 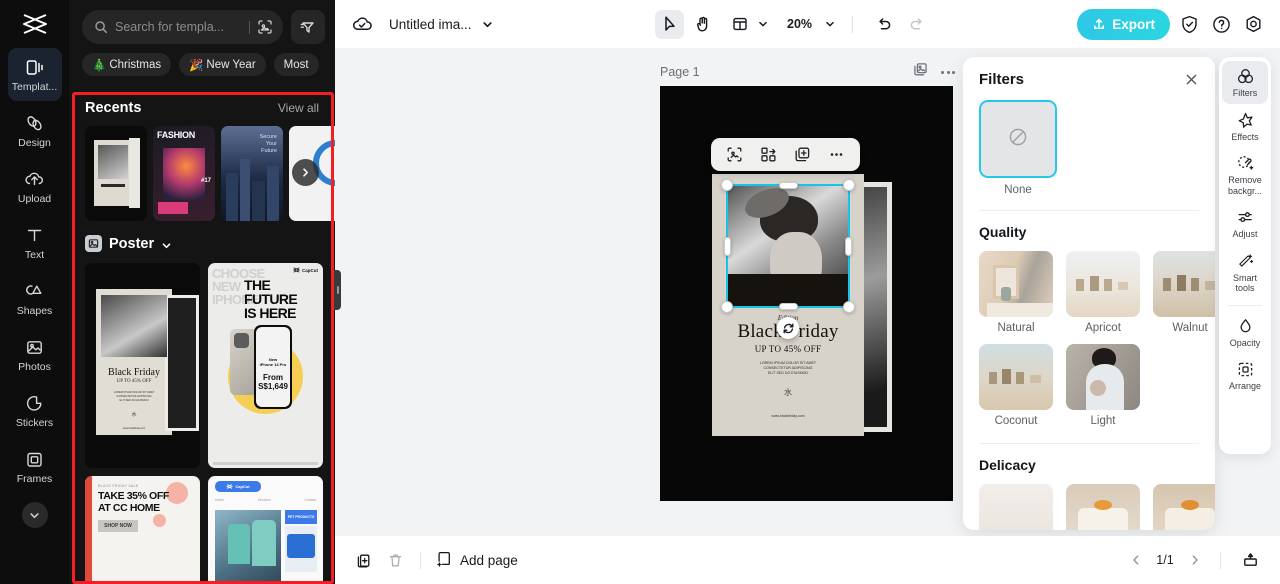 I want to click on hand-tool, so click(x=702, y=24).